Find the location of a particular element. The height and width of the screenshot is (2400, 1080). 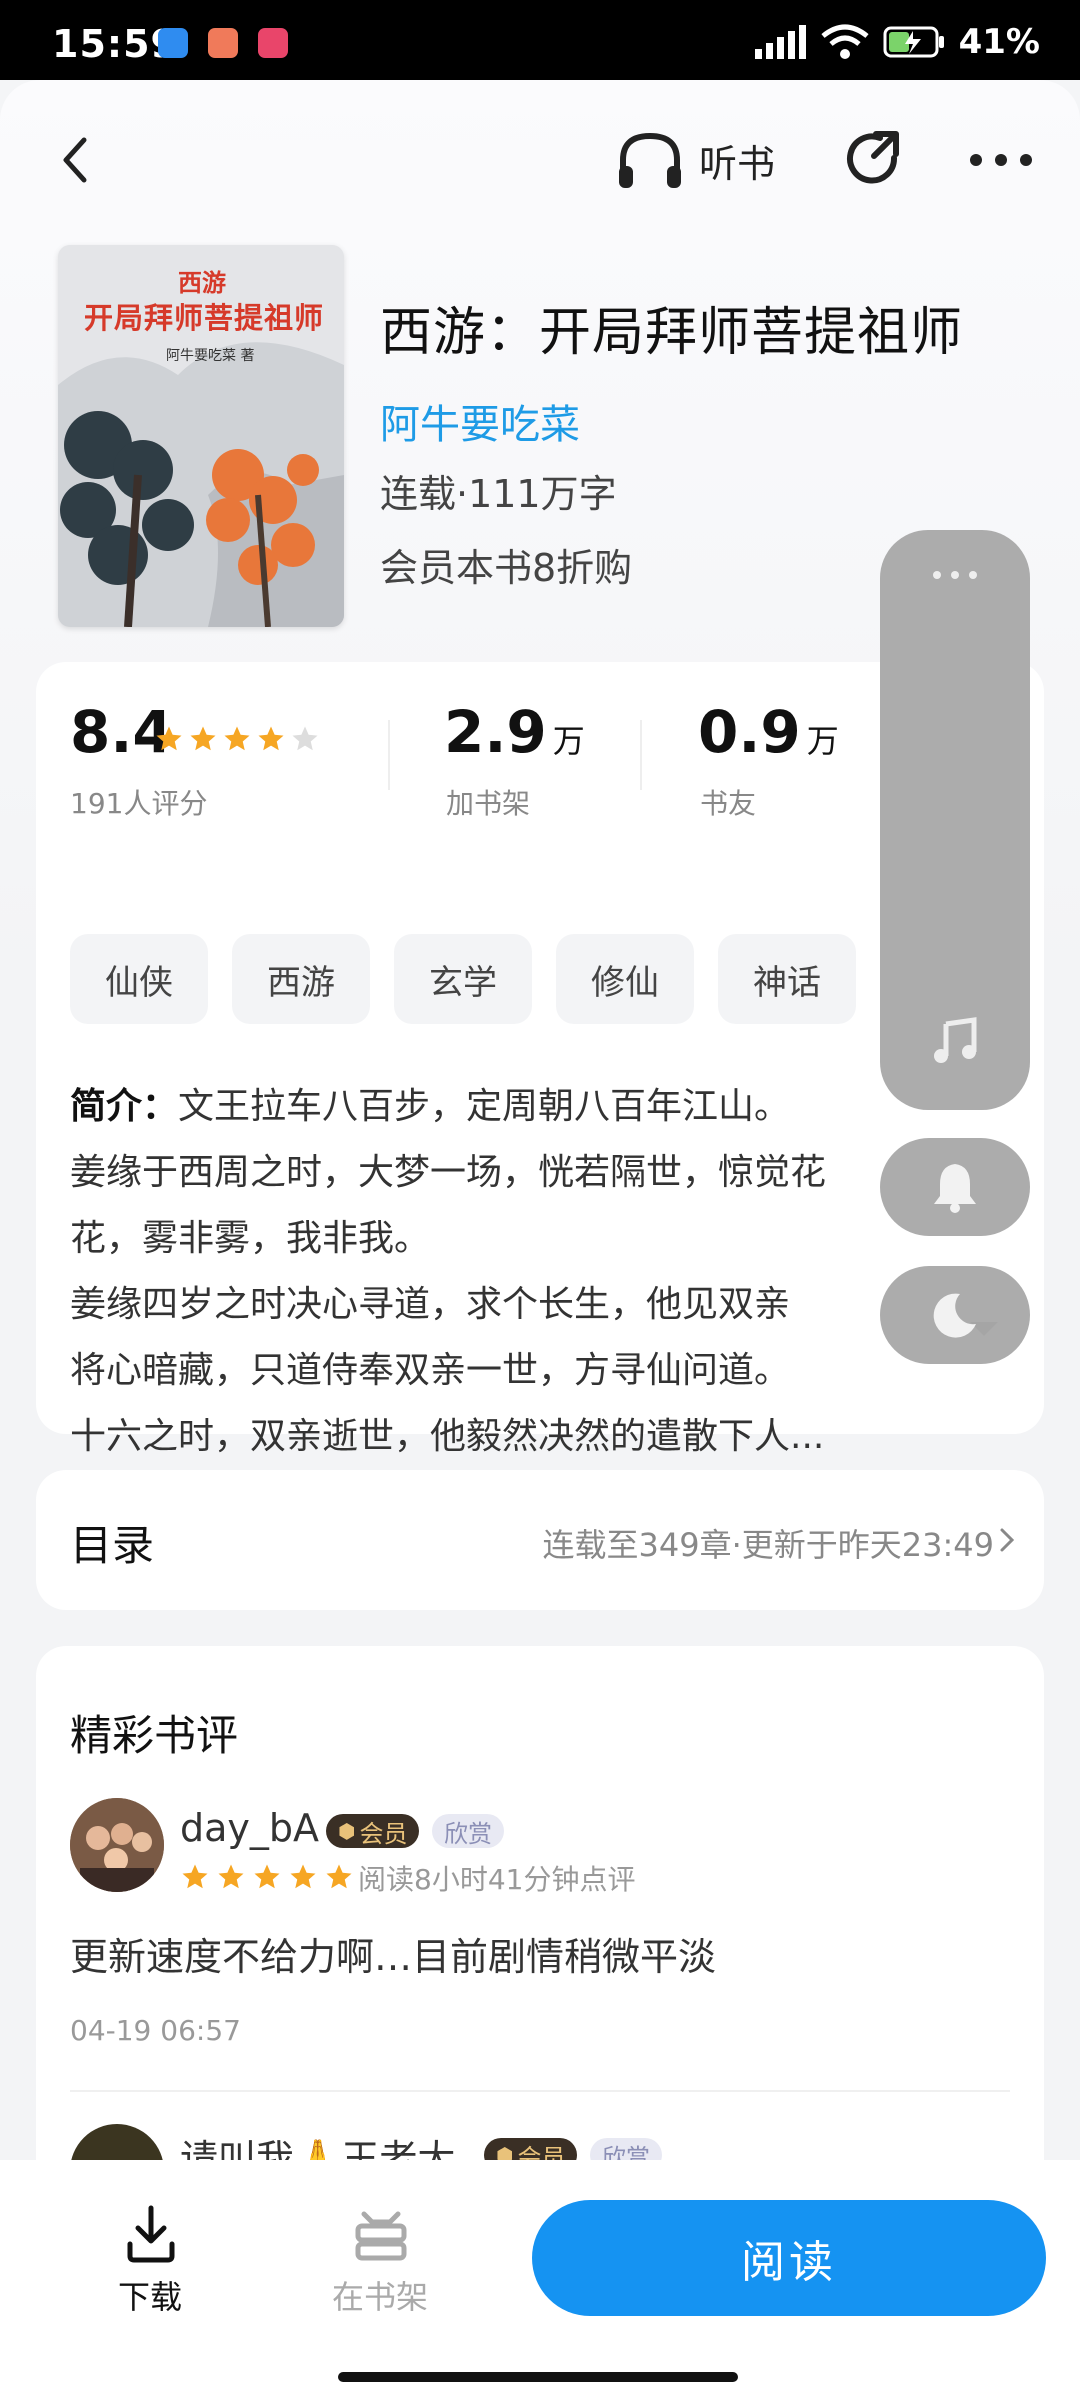

tag-xianxia: 仙侠 is located at coordinates (139, 979).